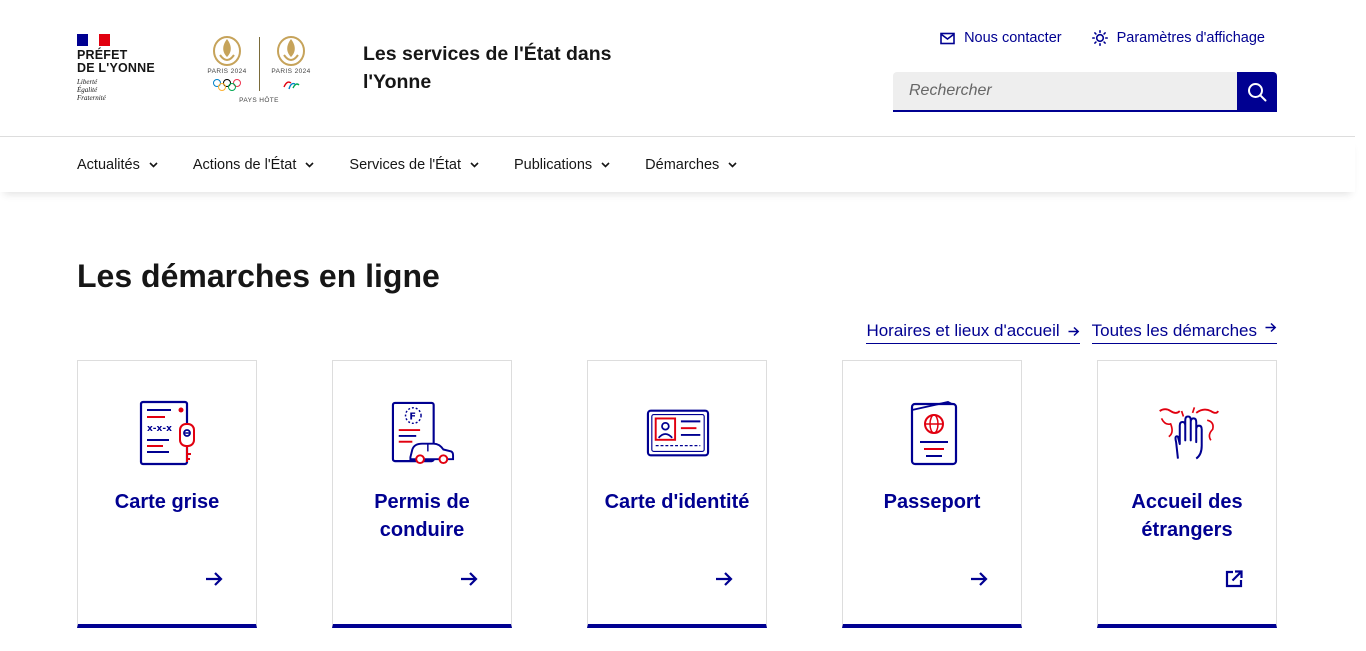  I want to click on logo-divider, so click(259, 64).